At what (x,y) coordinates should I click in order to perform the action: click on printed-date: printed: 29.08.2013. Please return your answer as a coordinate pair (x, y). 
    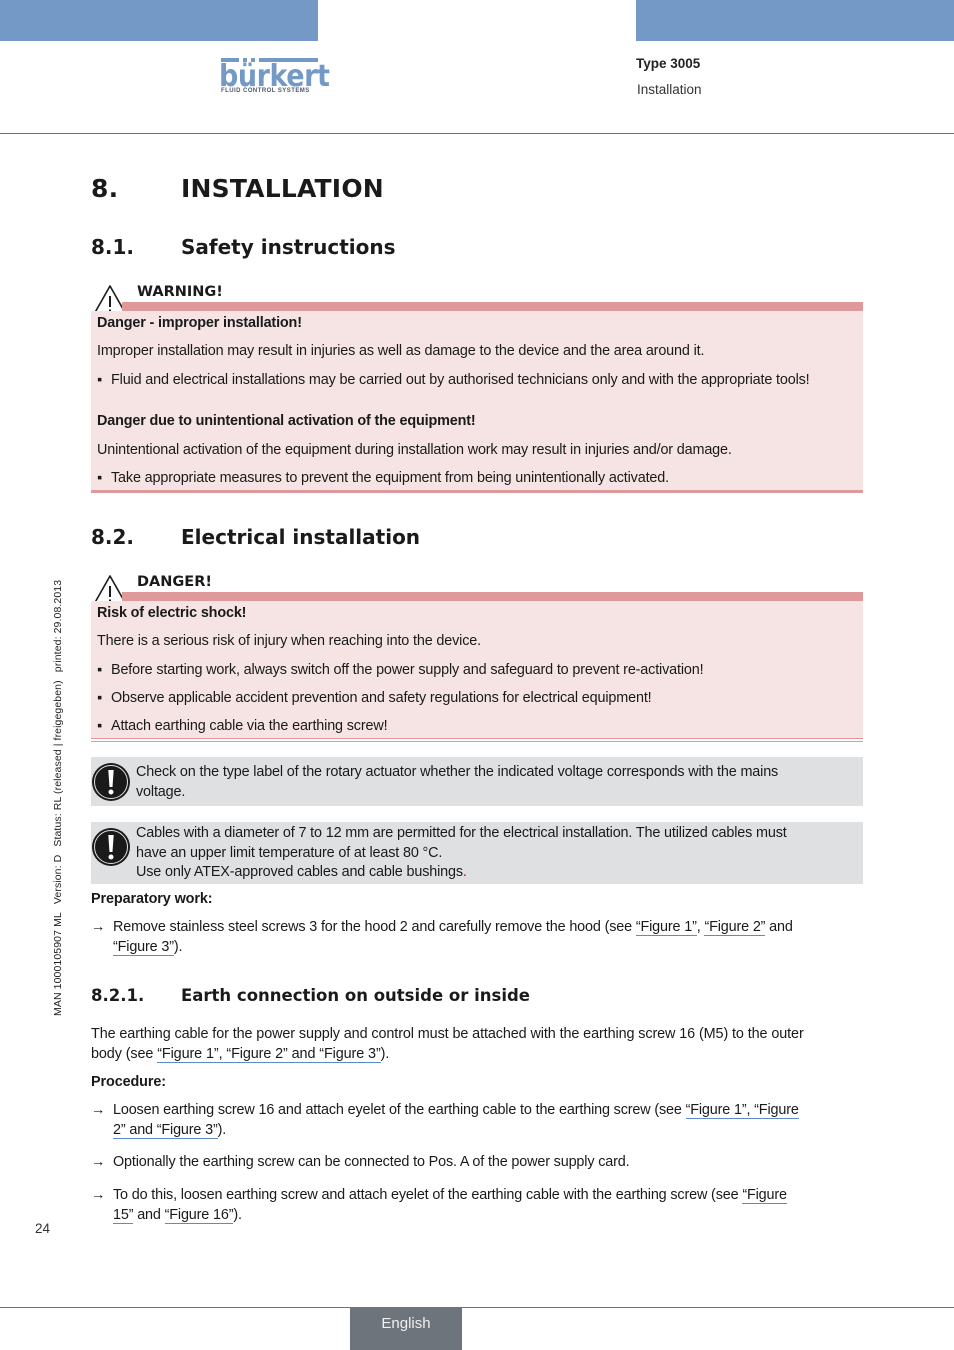
    Looking at the image, I should click on (58, 626).